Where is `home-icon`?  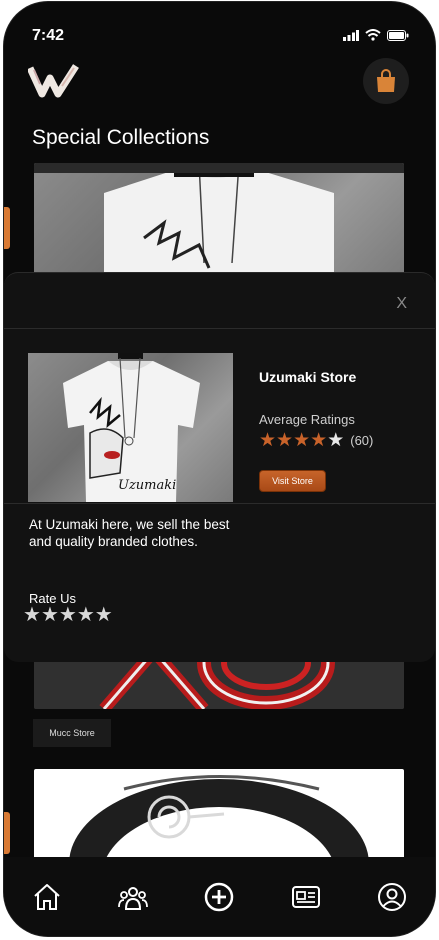 home-icon is located at coordinates (47, 897).